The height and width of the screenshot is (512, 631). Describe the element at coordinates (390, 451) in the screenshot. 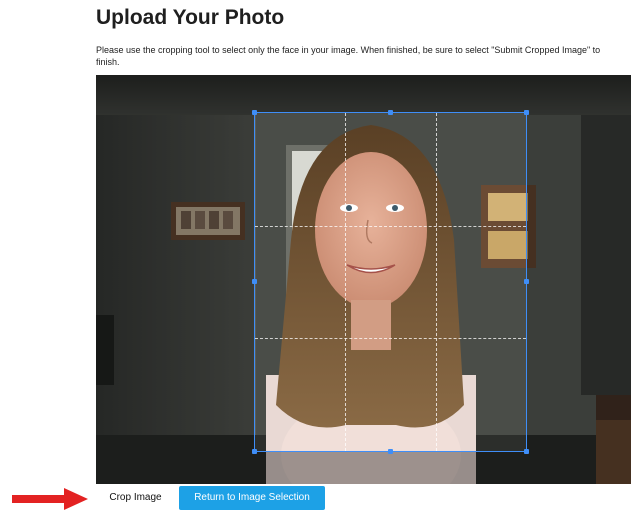

I see `crop-handle-bottom` at that location.